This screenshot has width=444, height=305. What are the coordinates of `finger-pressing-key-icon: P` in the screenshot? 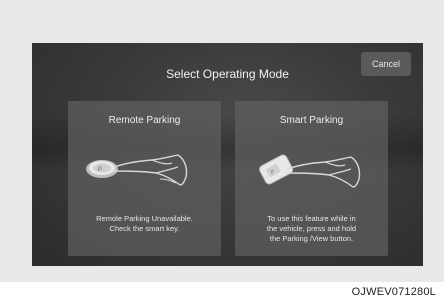 It's located at (310, 171).